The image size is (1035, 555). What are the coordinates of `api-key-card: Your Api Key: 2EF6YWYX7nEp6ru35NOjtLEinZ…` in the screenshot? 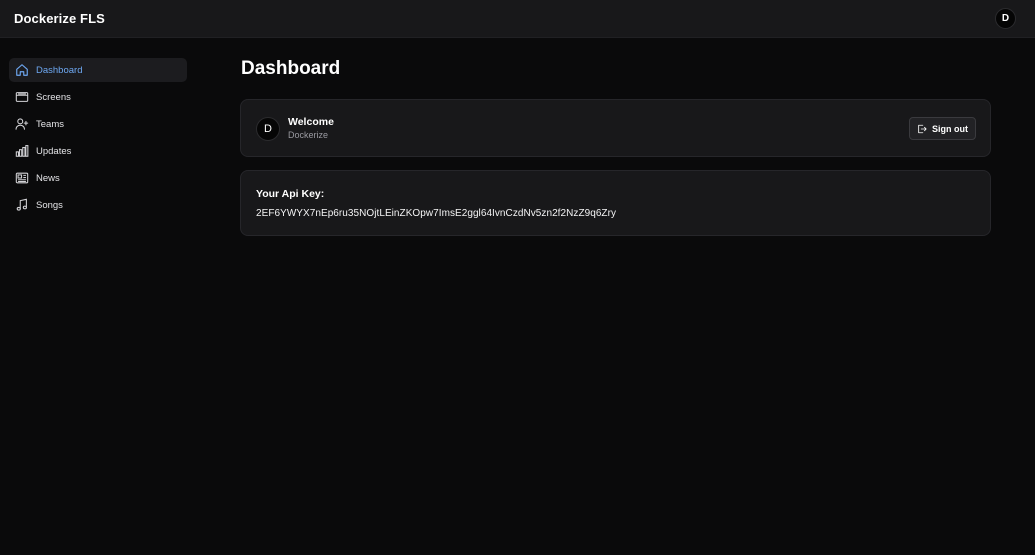 It's located at (615, 203).